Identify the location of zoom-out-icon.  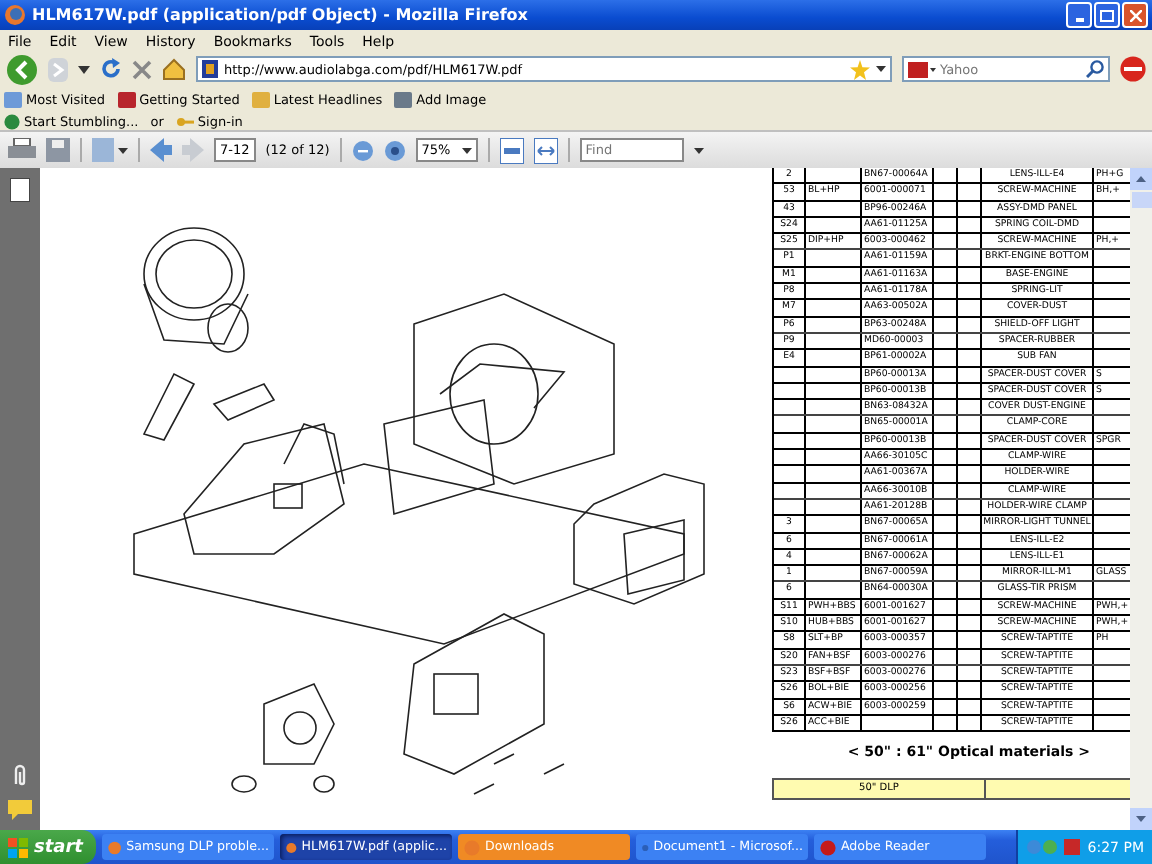
(362, 150).